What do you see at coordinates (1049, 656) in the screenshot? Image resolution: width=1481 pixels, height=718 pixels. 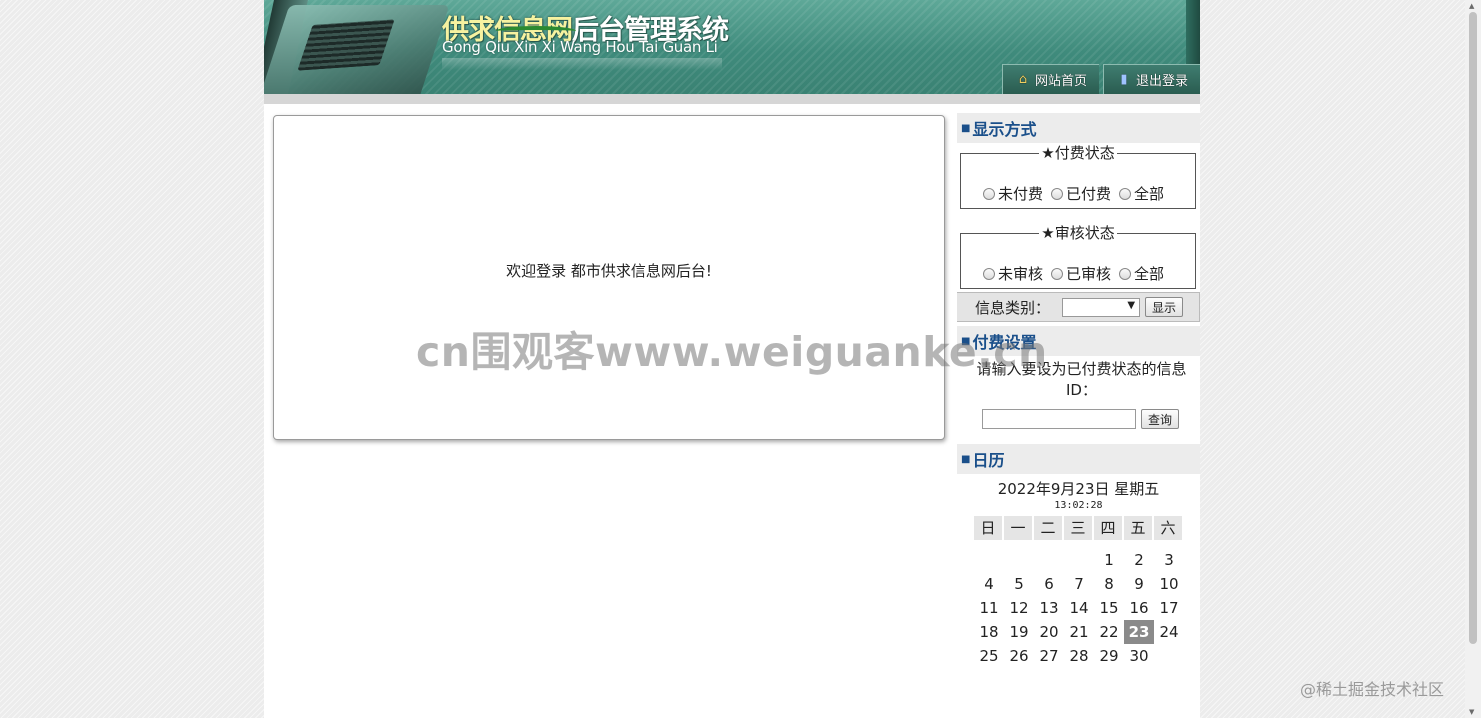 I see `calendar-day: 27` at bounding box center [1049, 656].